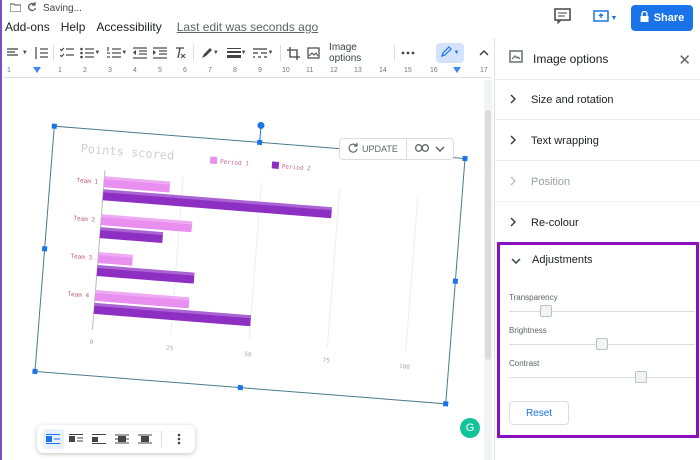  What do you see at coordinates (160, 70) in the screenshot?
I see `ruler-tick: 5` at bounding box center [160, 70].